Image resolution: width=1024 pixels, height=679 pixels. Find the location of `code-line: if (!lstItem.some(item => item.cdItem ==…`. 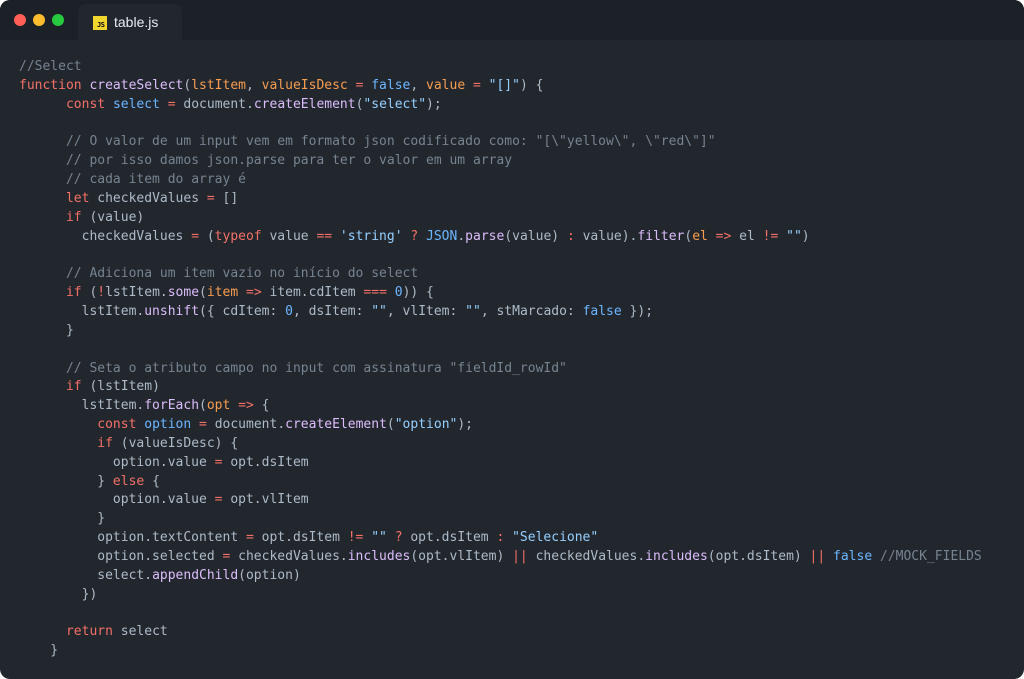

code-line: if (!lstItem.some(item => item.cdItem ==… is located at coordinates (500, 293).